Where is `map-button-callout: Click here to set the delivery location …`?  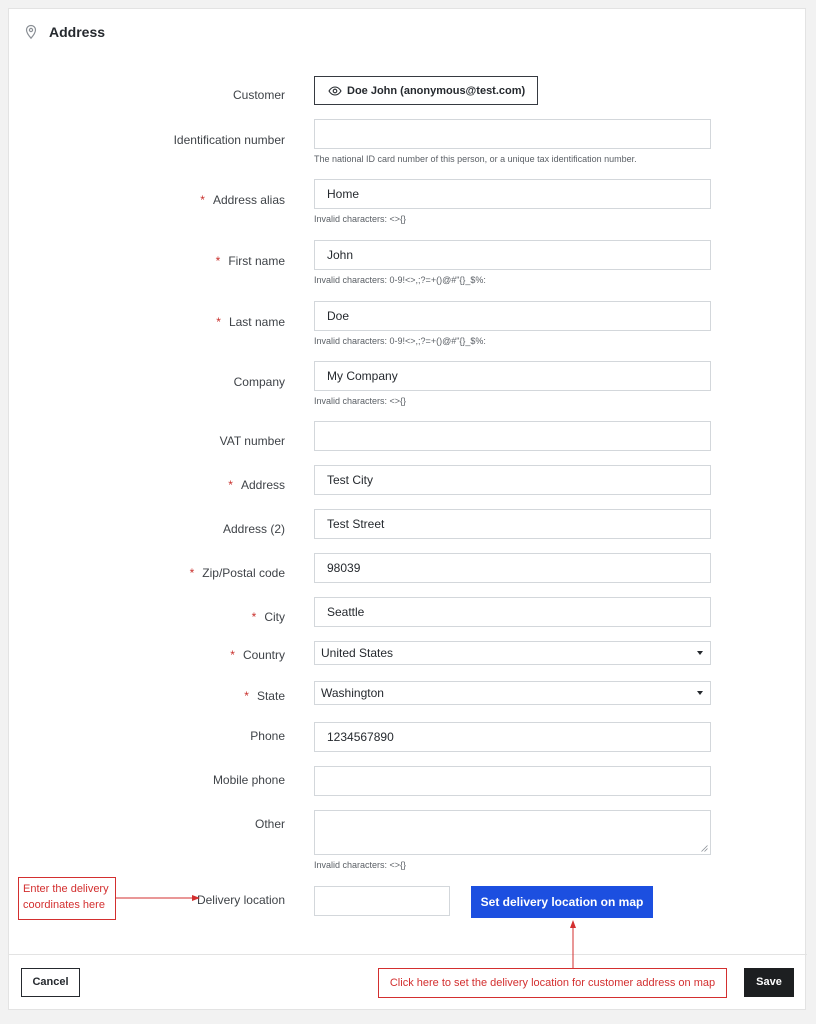 map-button-callout: Click here to set the delivery location … is located at coordinates (552, 983).